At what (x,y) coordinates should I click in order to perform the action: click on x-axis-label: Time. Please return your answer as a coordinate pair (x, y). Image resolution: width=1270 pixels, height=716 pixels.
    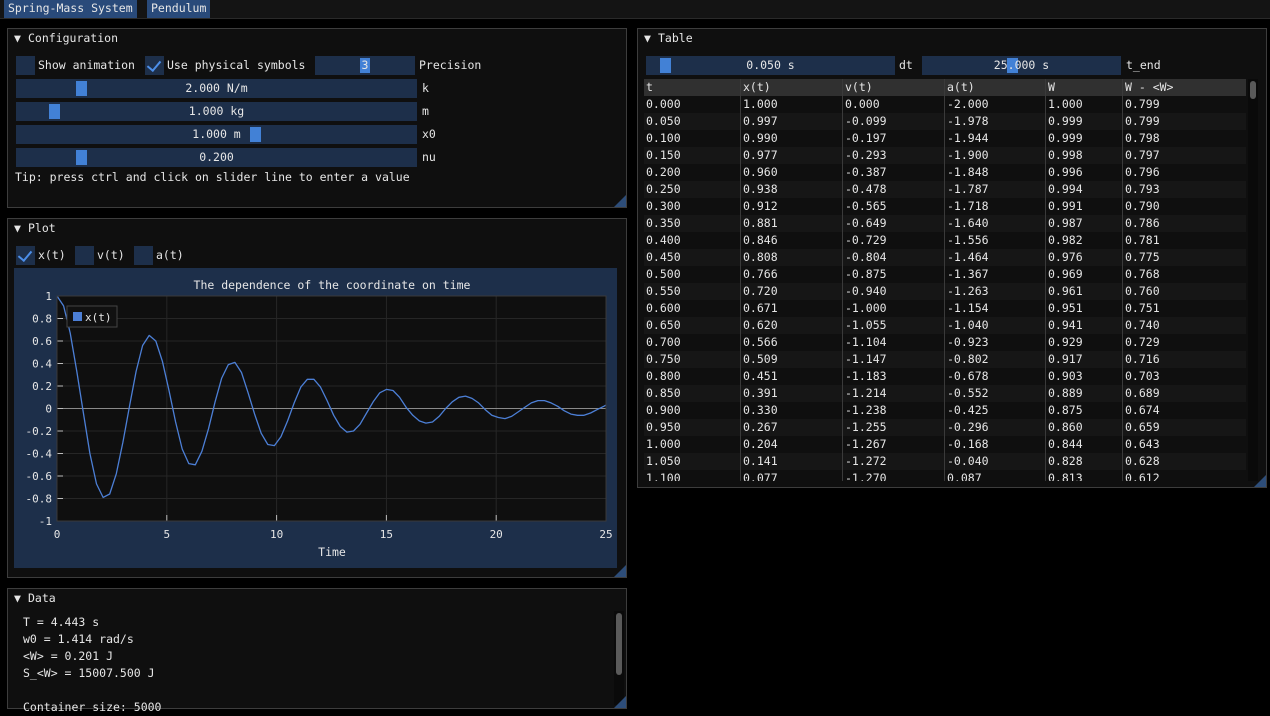
    Looking at the image, I should click on (332, 552).